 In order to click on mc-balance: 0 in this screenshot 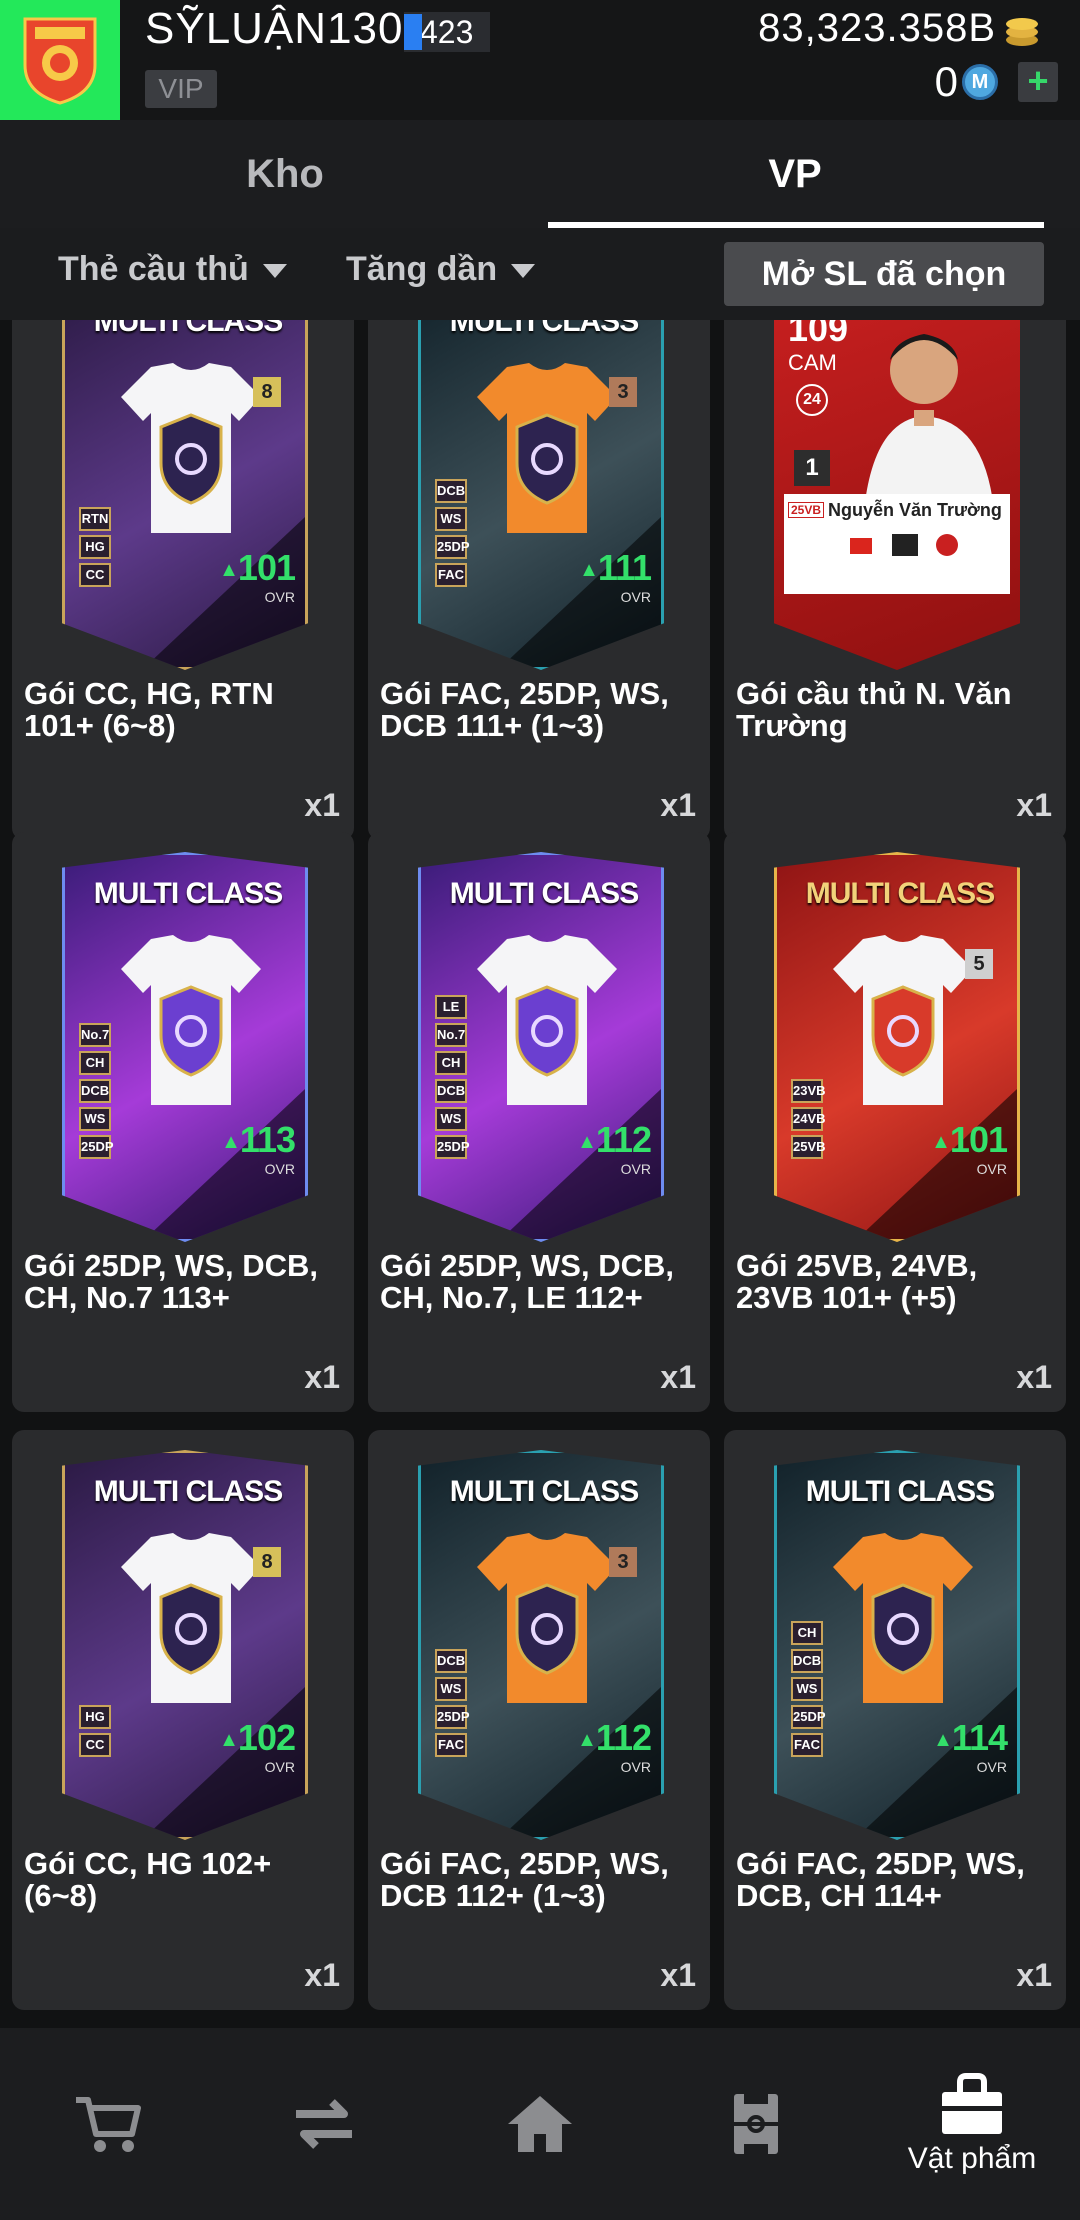, I will do `click(946, 81)`.